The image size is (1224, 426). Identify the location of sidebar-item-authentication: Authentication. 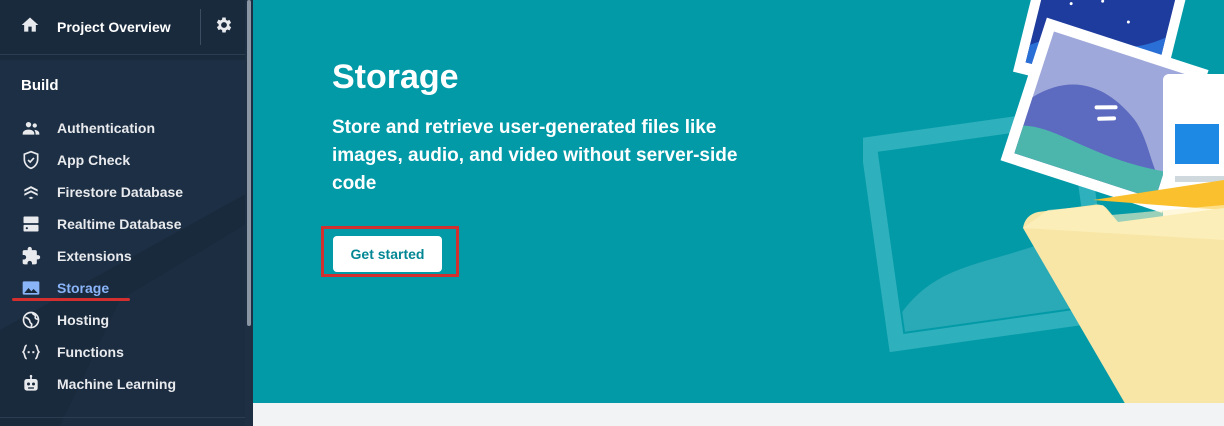
(122, 128).